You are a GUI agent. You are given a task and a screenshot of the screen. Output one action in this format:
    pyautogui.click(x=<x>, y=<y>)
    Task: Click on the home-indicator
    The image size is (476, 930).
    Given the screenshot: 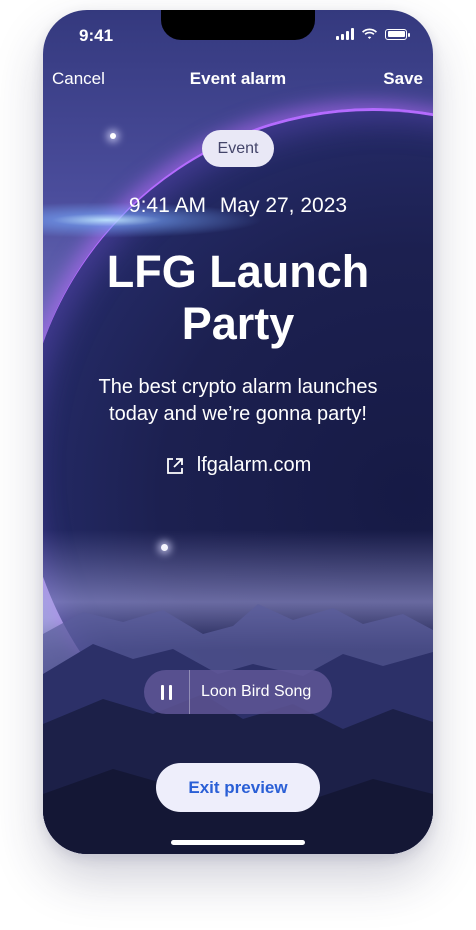 What is the action you would take?
    pyautogui.click(x=238, y=842)
    